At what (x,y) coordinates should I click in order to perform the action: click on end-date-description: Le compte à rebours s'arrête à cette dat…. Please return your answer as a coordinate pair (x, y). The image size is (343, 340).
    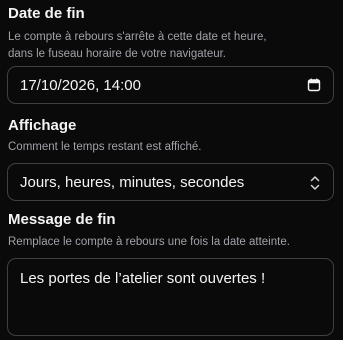
    Looking at the image, I should click on (173, 46).